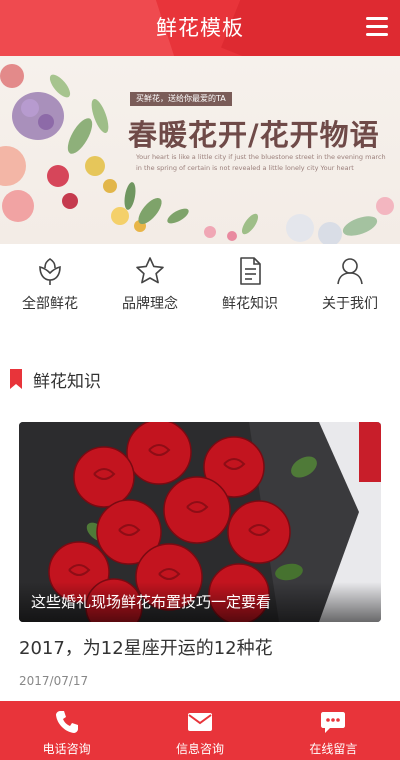  I want to click on top-header: 鲜花模板, so click(200, 28).